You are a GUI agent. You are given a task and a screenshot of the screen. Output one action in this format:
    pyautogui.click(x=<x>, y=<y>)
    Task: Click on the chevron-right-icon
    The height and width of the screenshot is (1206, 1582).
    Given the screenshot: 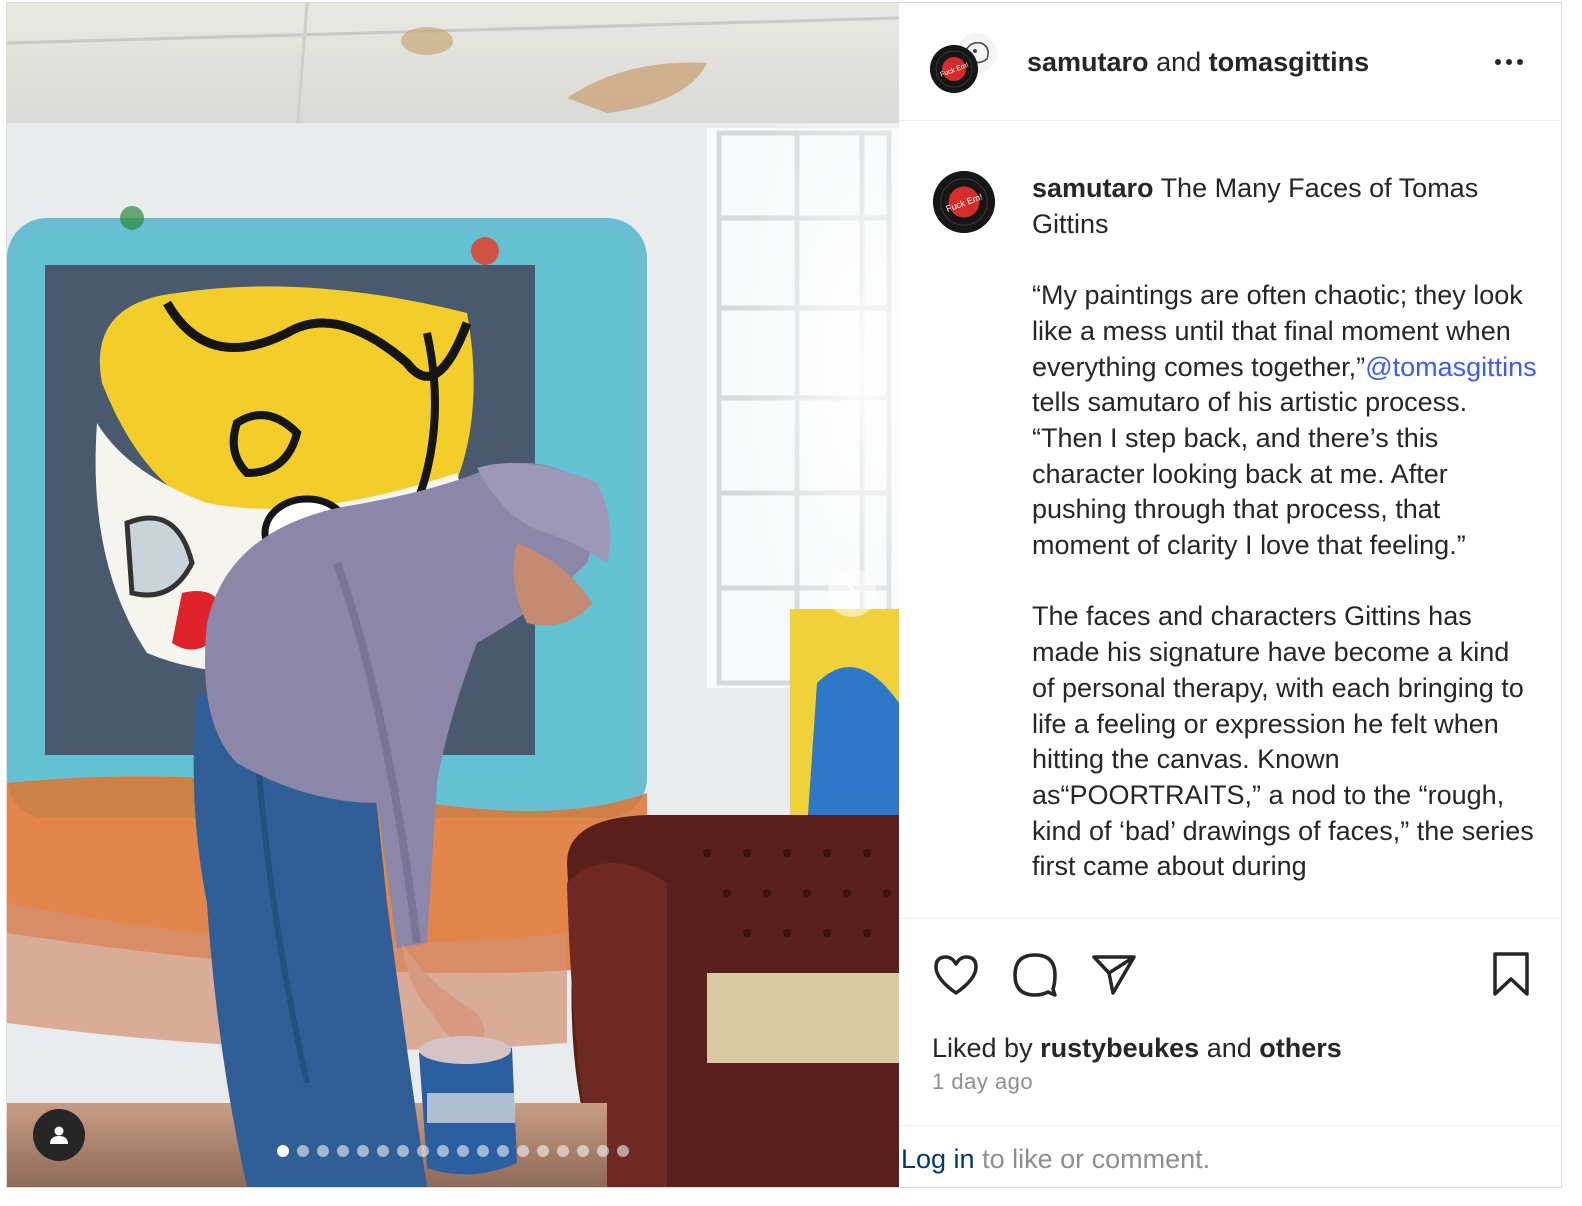 What is the action you would take?
    pyautogui.click(x=852, y=593)
    